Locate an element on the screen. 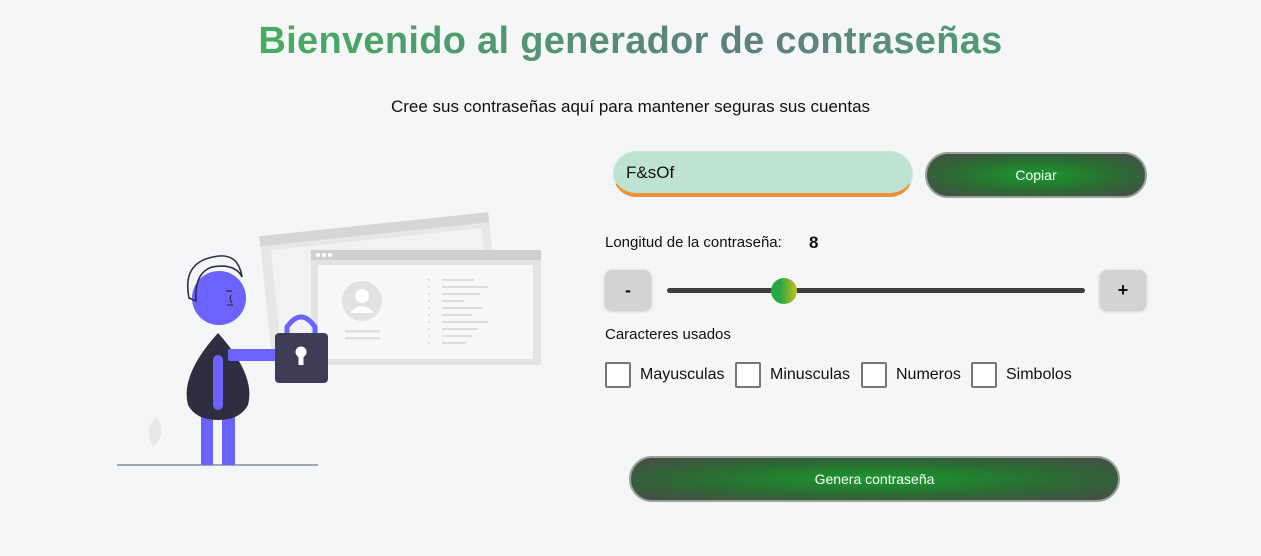  option-simbolos: Simbolos is located at coordinates (1021, 375).